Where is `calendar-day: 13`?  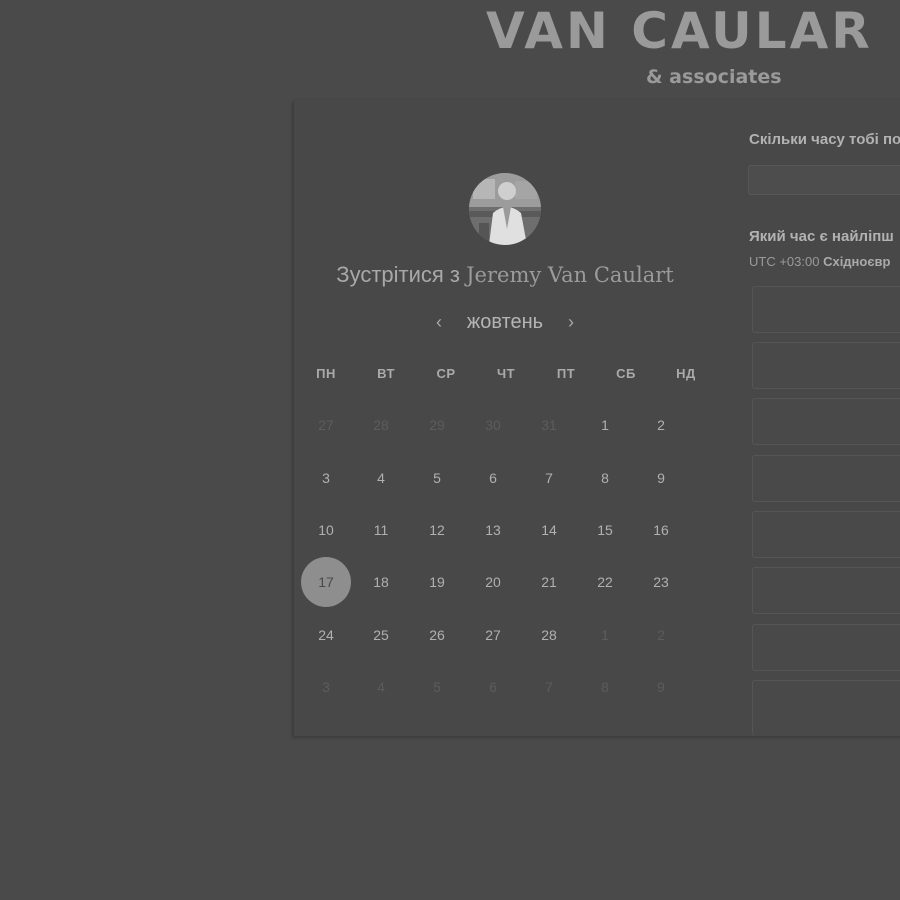 calendar-day: 13 is located at coordinates (493, 530).